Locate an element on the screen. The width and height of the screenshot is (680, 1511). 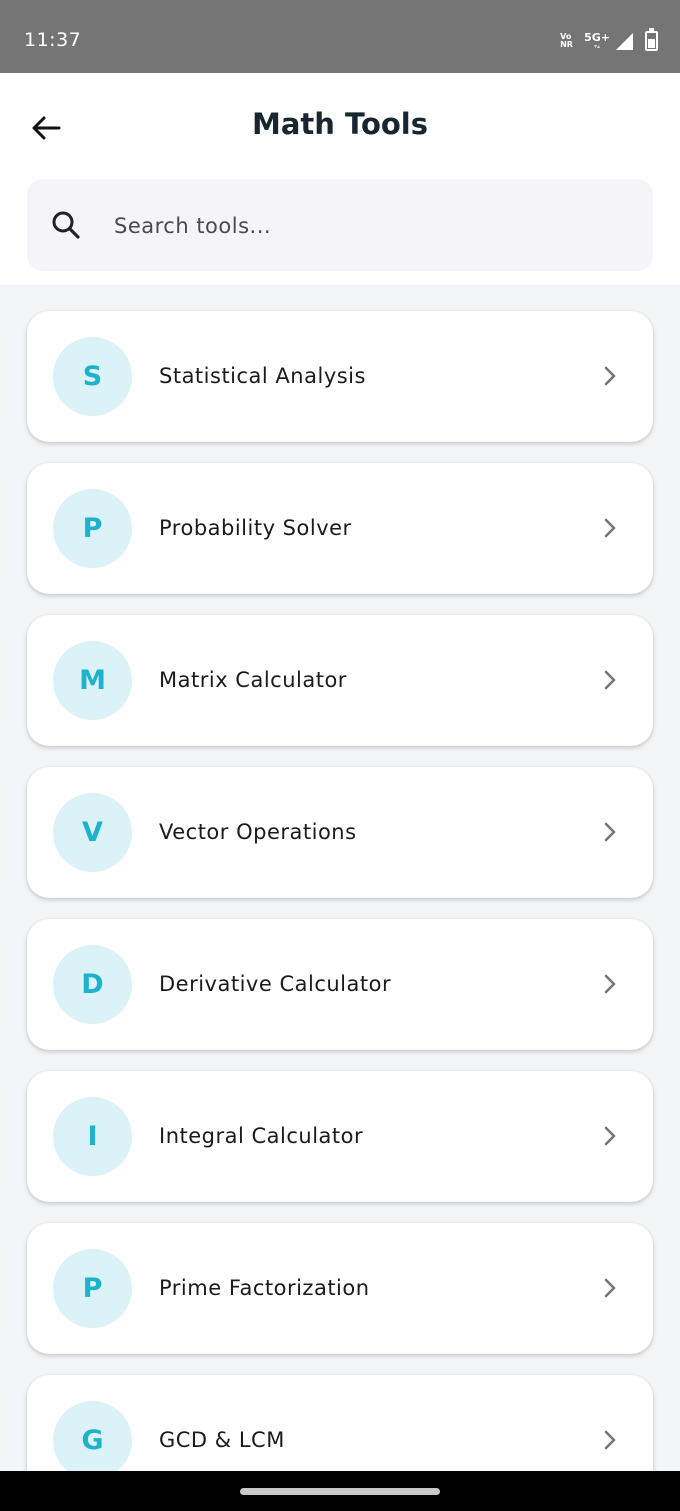
status-icons: Vo NR 5G+ ▾▴ is located at coordinates (609, 41).